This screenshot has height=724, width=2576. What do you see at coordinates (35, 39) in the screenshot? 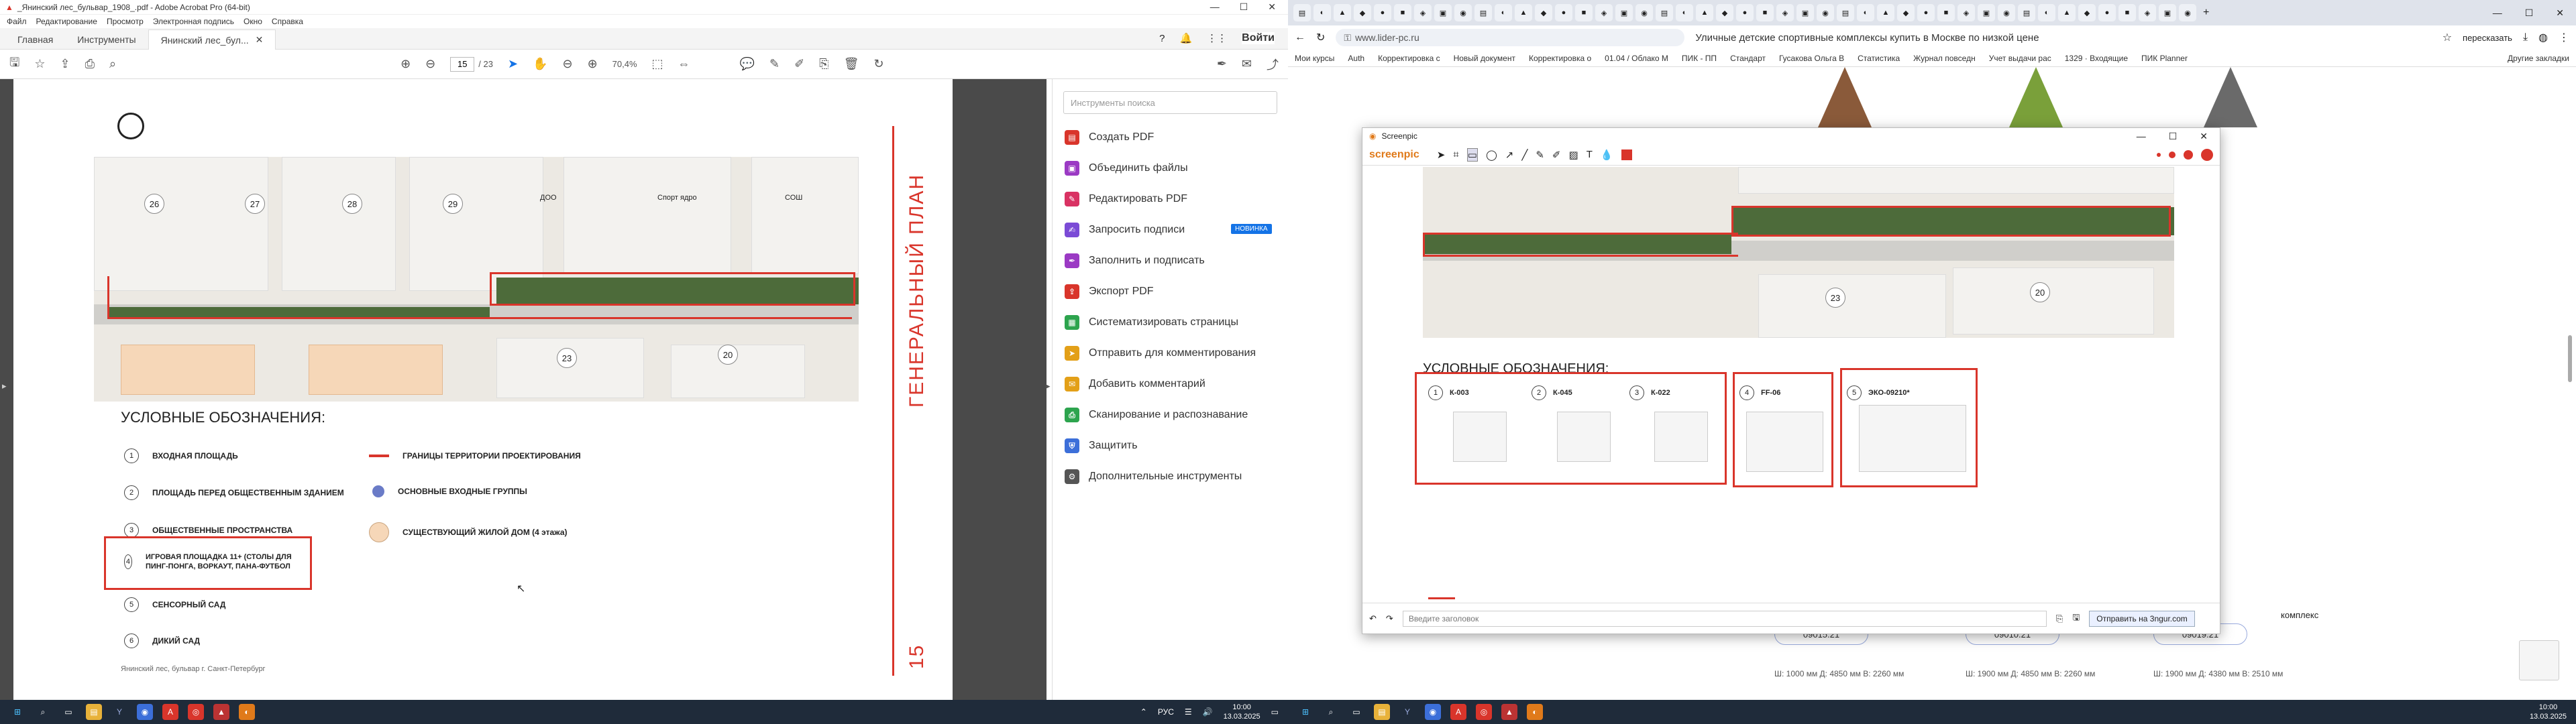
I see `tab-home: Главная` at bounding box center [35, 39].